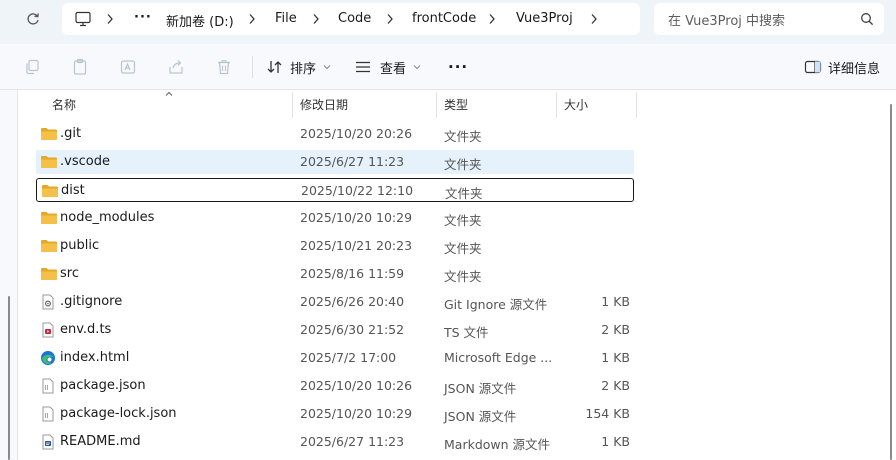 This screenshot has width=896, height=460. Describe the element at coordinates (80, 245) in the screenshot. I see `file-name: public` at that location.